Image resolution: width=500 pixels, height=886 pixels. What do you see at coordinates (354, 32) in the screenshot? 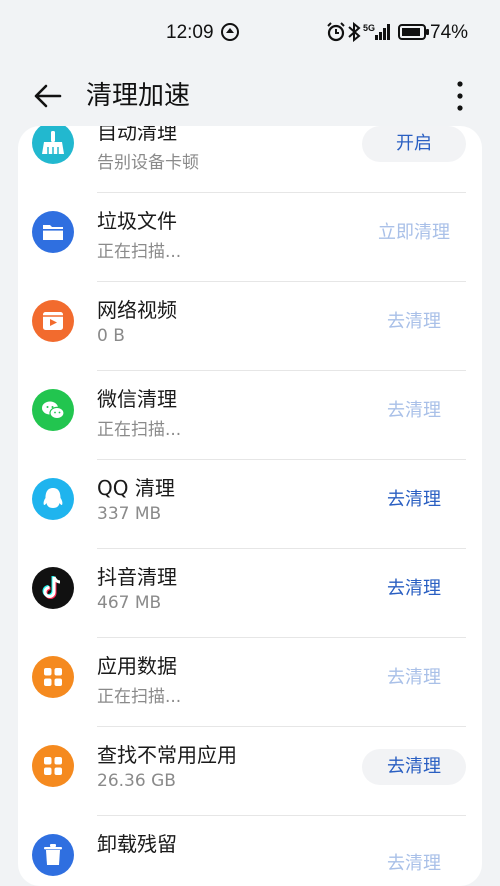
I see `bluetooth-icon` at bounding box center [354, 32].